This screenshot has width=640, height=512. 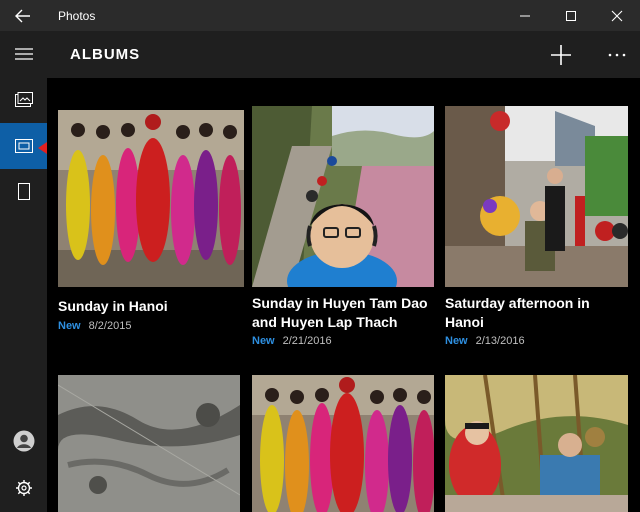 I want to click on title-bar: Photos, so click(x=320, y=15).